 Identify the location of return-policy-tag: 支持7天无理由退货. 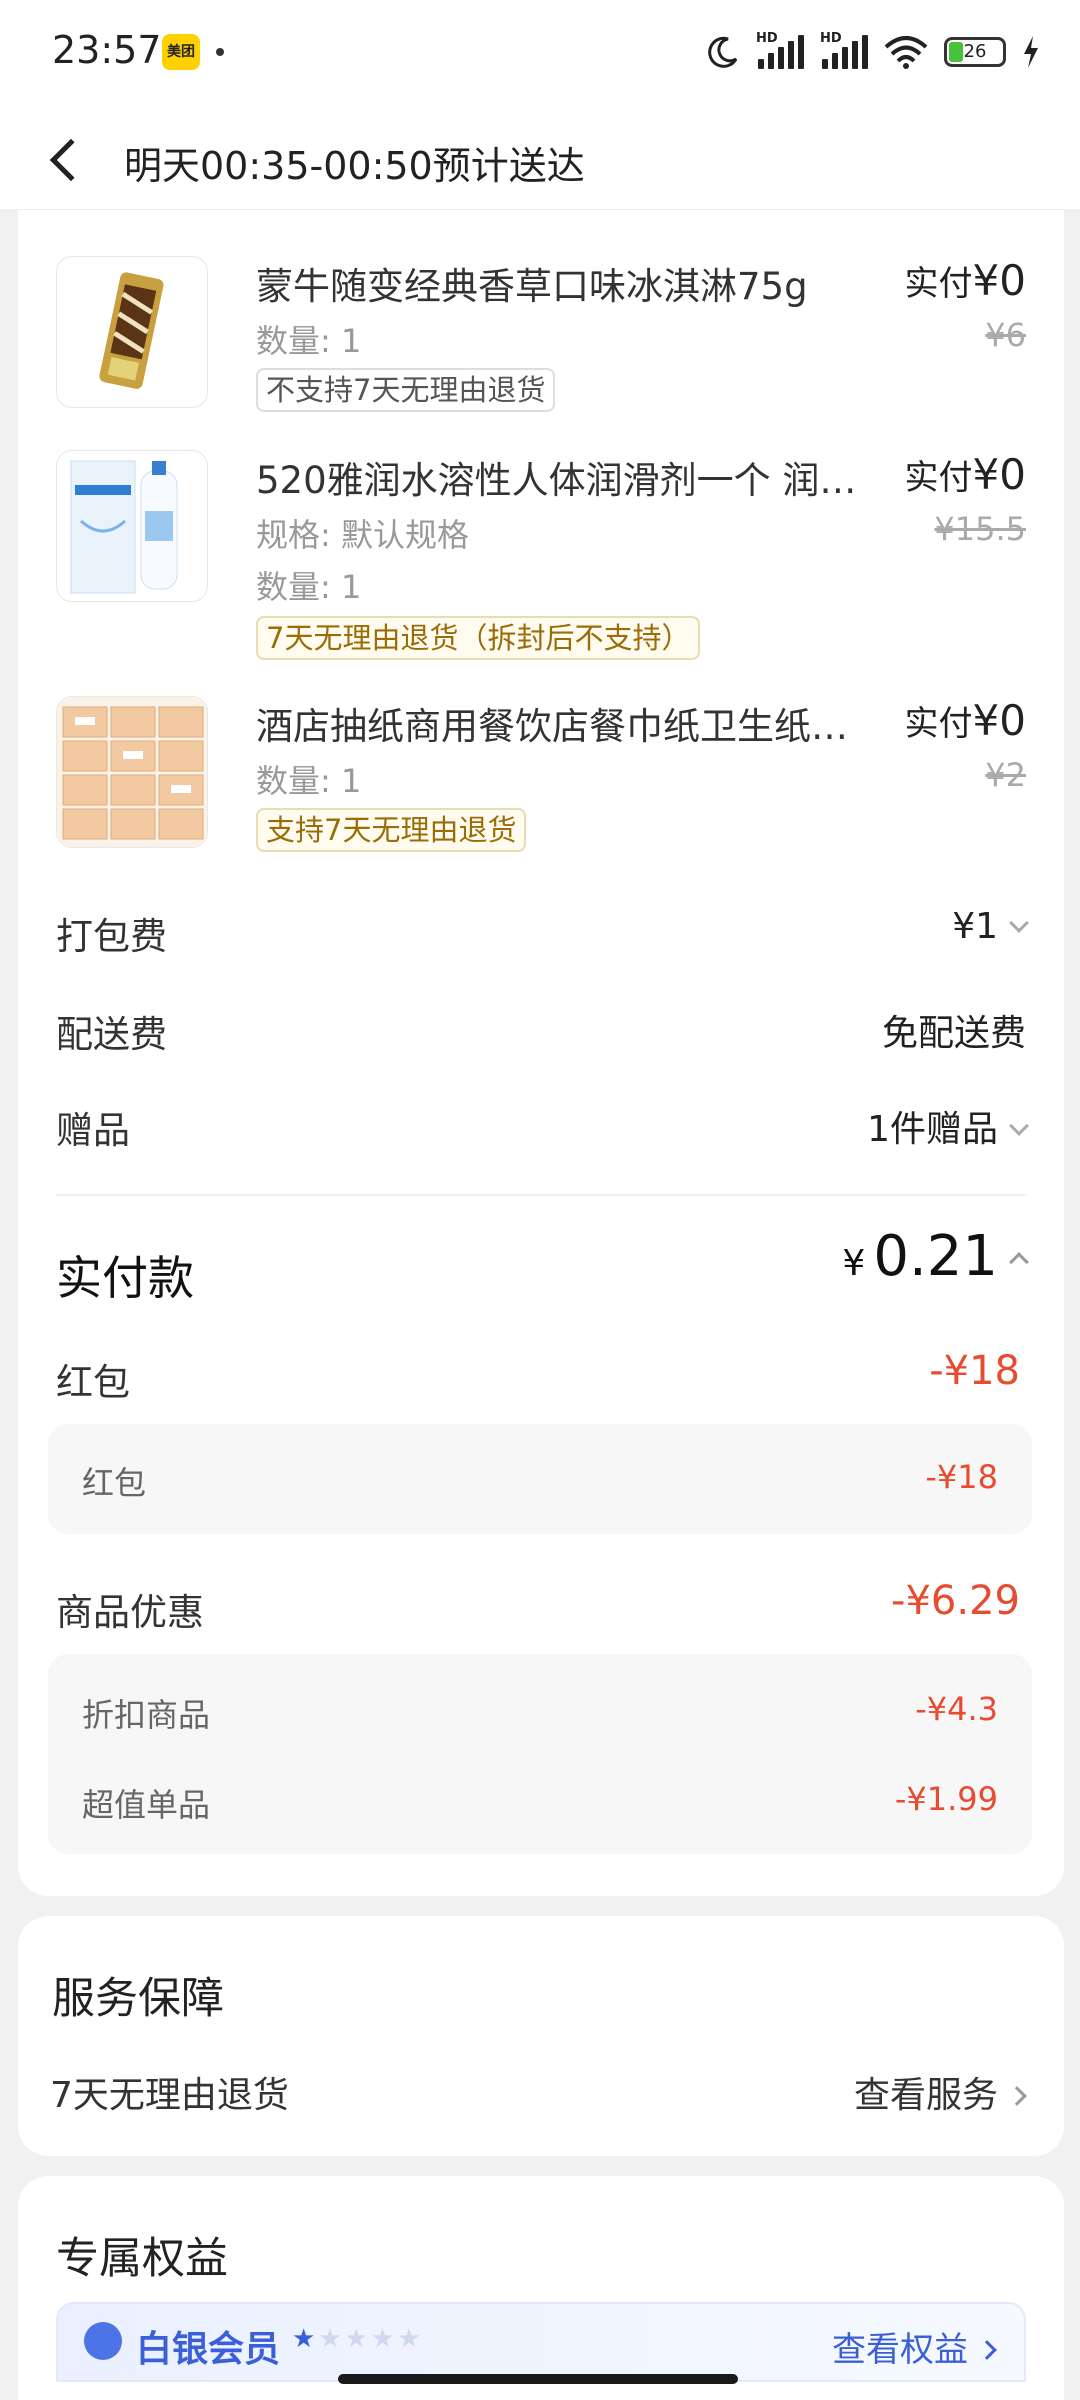
(391, 830).